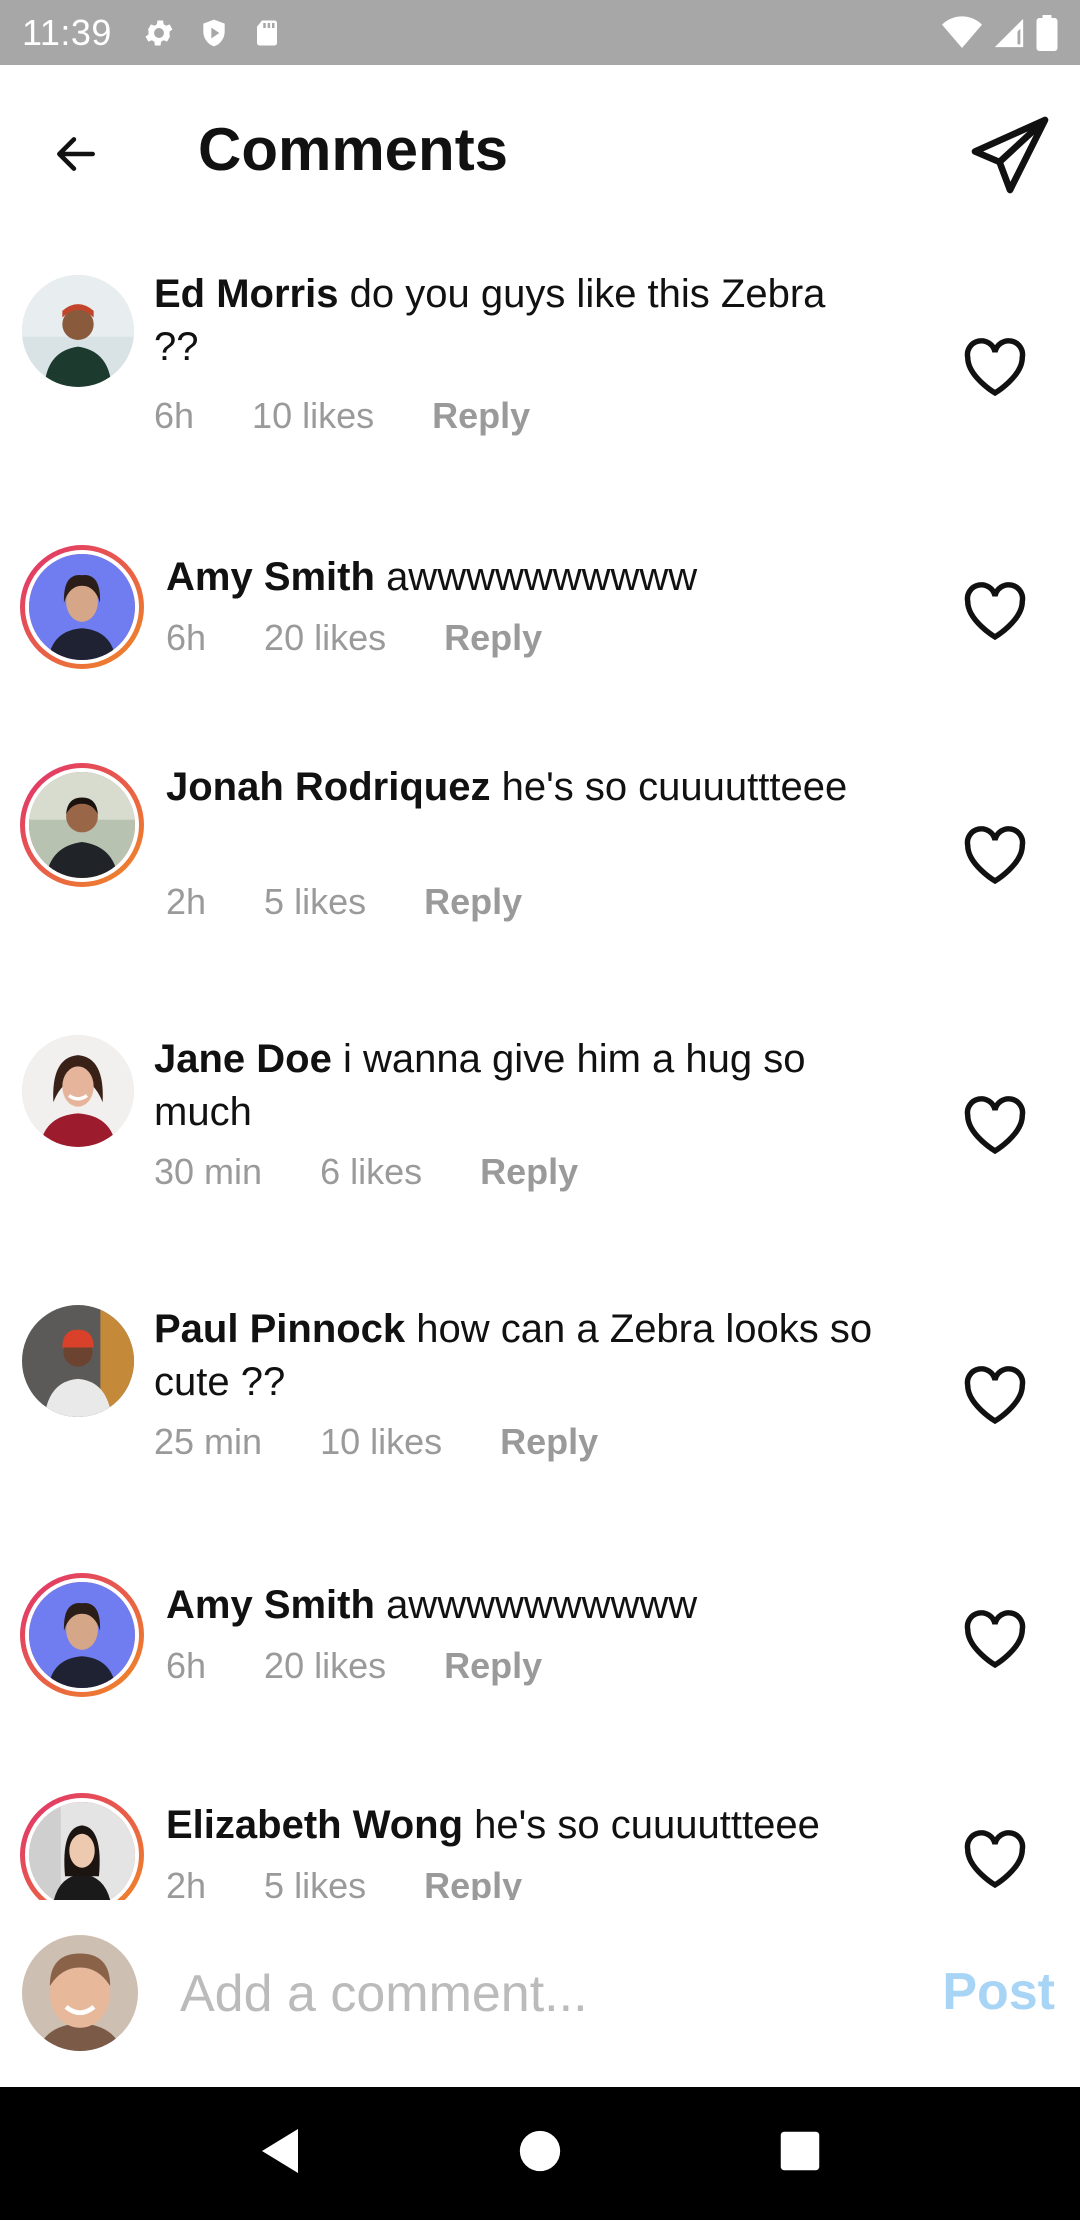  I want to click on square-recents-icon, so click(800, 2153).